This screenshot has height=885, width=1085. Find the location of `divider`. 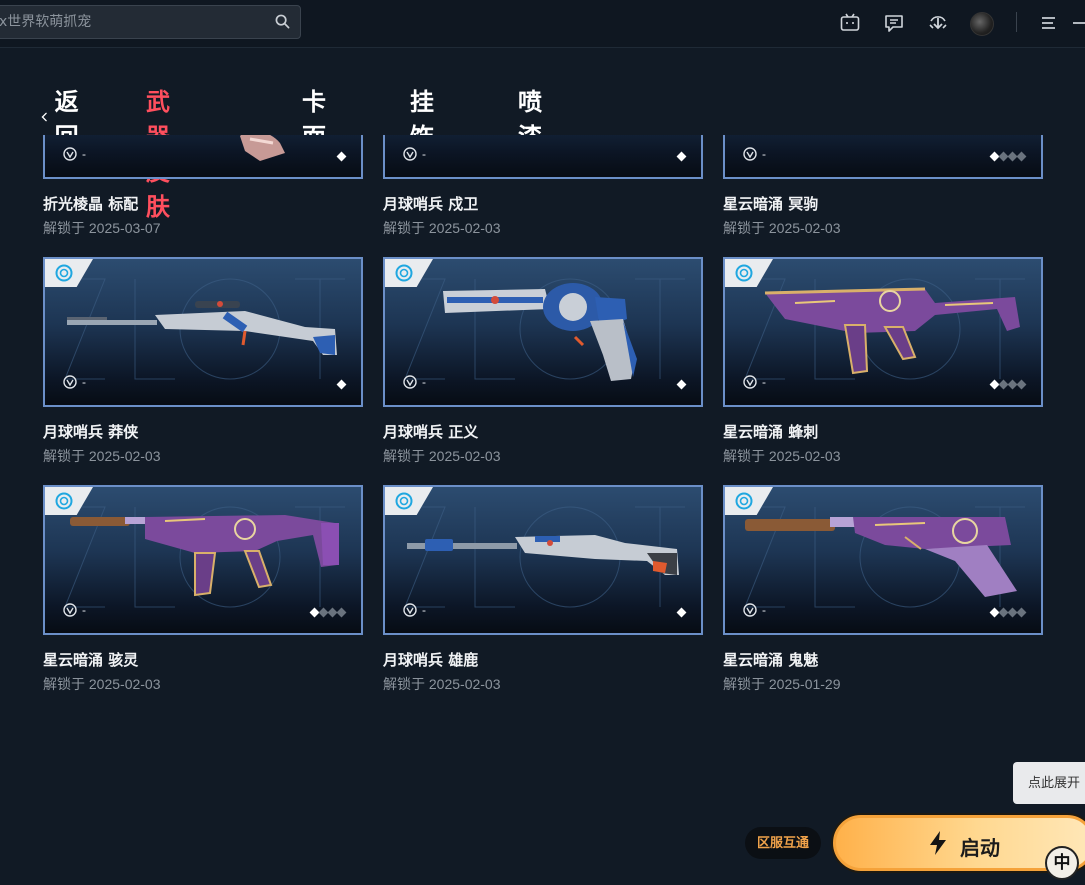

divider is located at coordinates (1016, 22).